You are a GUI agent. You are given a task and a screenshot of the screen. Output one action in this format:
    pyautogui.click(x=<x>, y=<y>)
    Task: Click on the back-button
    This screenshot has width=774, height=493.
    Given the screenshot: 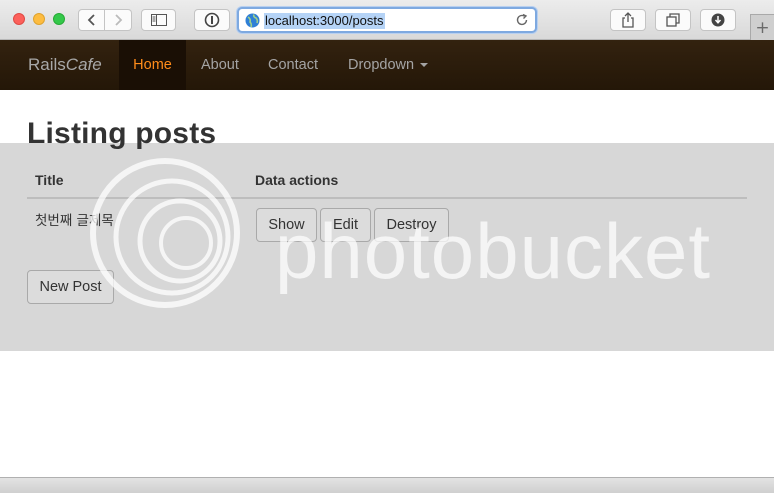 What is the action you would take?
    pyautogui.click(x=91, y=20)
    